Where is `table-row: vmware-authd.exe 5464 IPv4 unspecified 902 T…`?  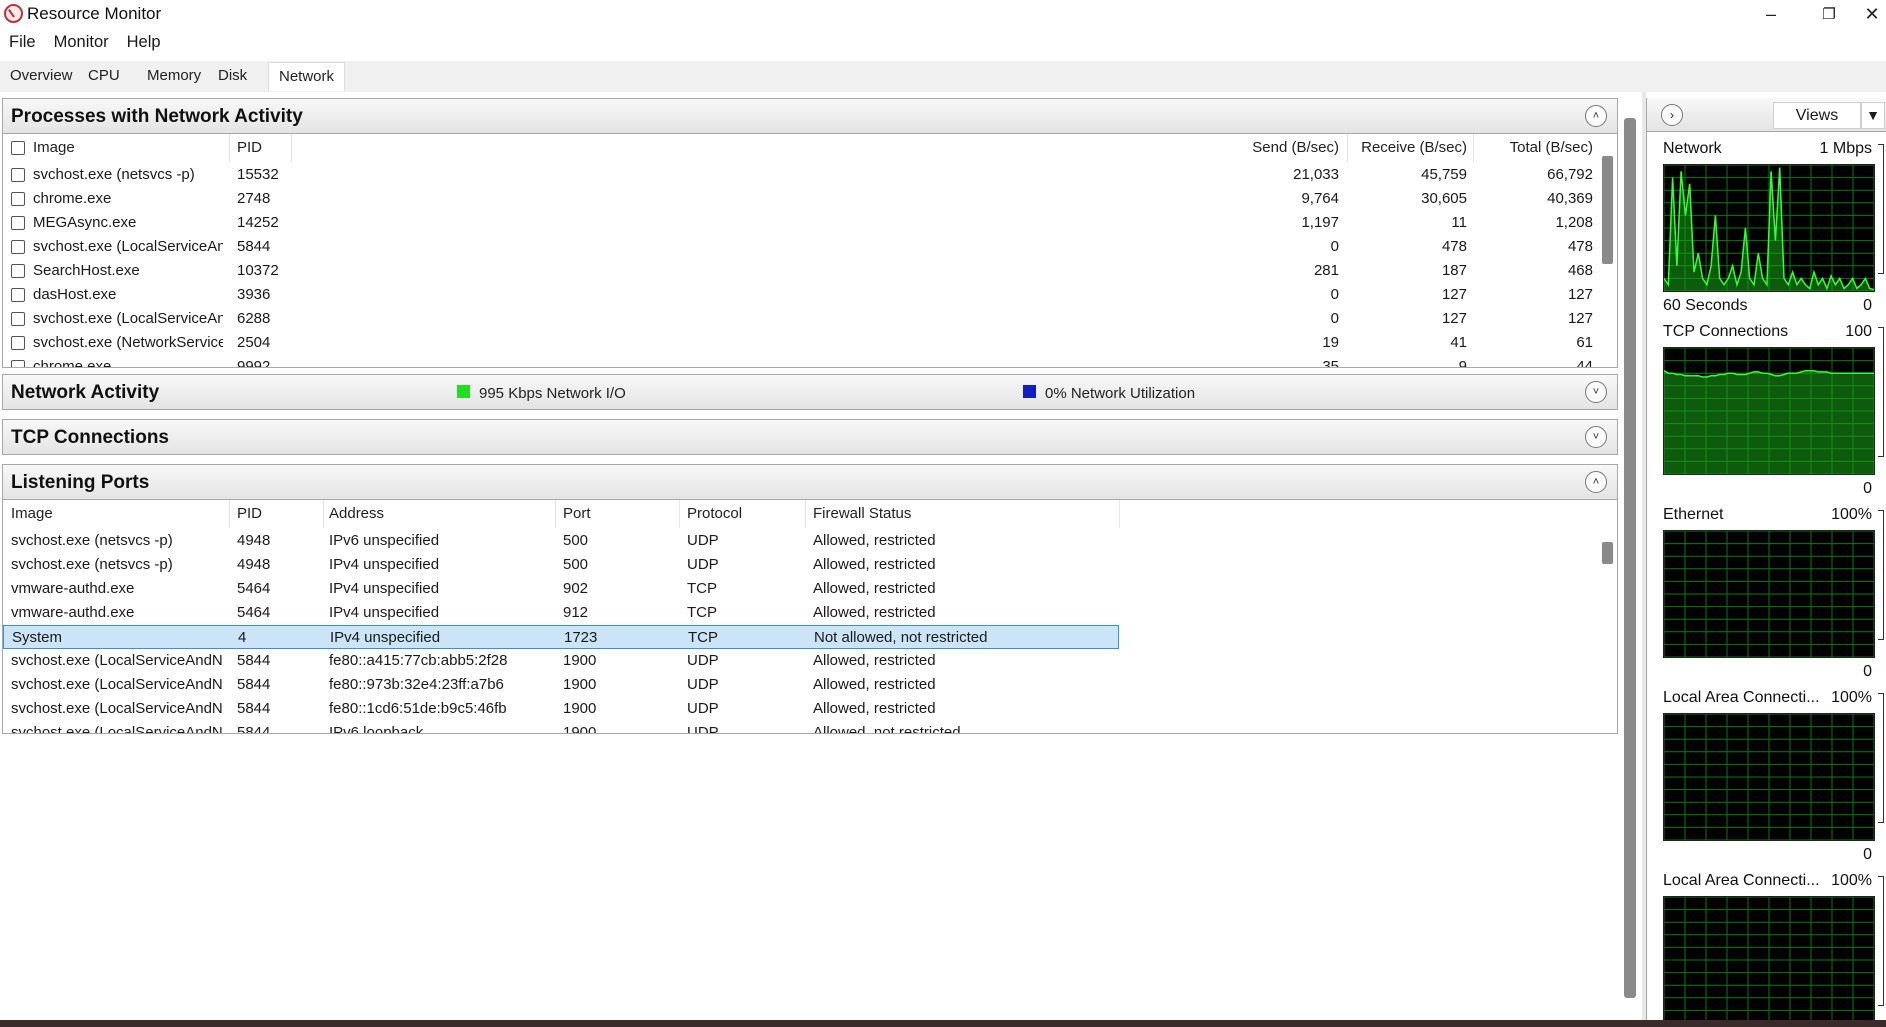
table-row: vmware-authd.exe 5464 IPv4 unspecified 902 T… is located at coordinates (561, 589).